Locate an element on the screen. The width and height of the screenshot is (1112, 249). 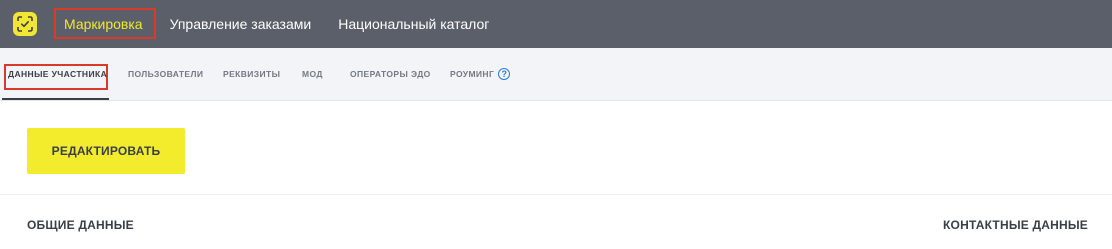
edit-button: РЕДАКТИРОВАТЬ is located at coordinates (106, 151).